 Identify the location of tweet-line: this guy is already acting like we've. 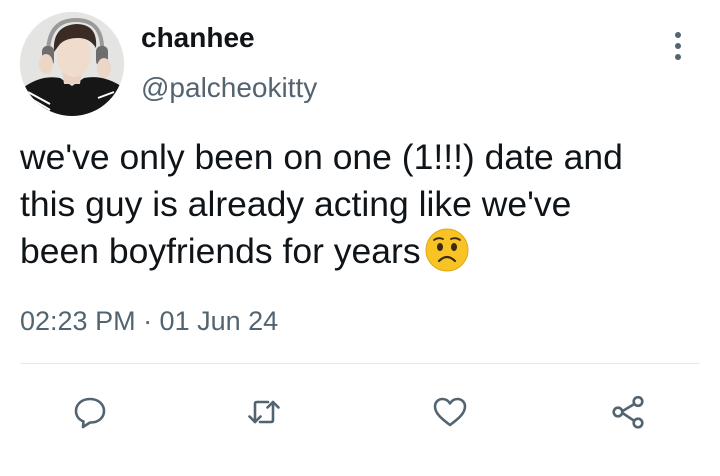
(296, 204).